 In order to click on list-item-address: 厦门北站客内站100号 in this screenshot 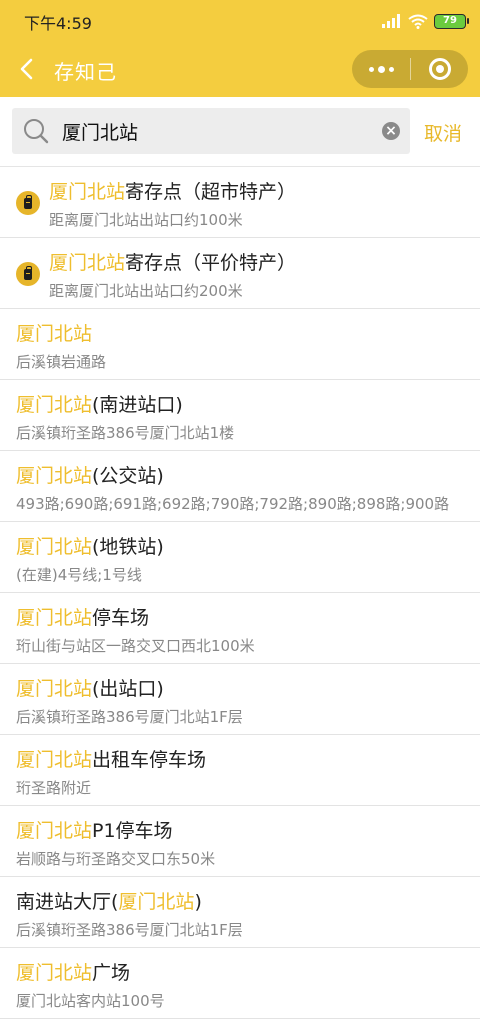, I will do `click(90, 1001)`.